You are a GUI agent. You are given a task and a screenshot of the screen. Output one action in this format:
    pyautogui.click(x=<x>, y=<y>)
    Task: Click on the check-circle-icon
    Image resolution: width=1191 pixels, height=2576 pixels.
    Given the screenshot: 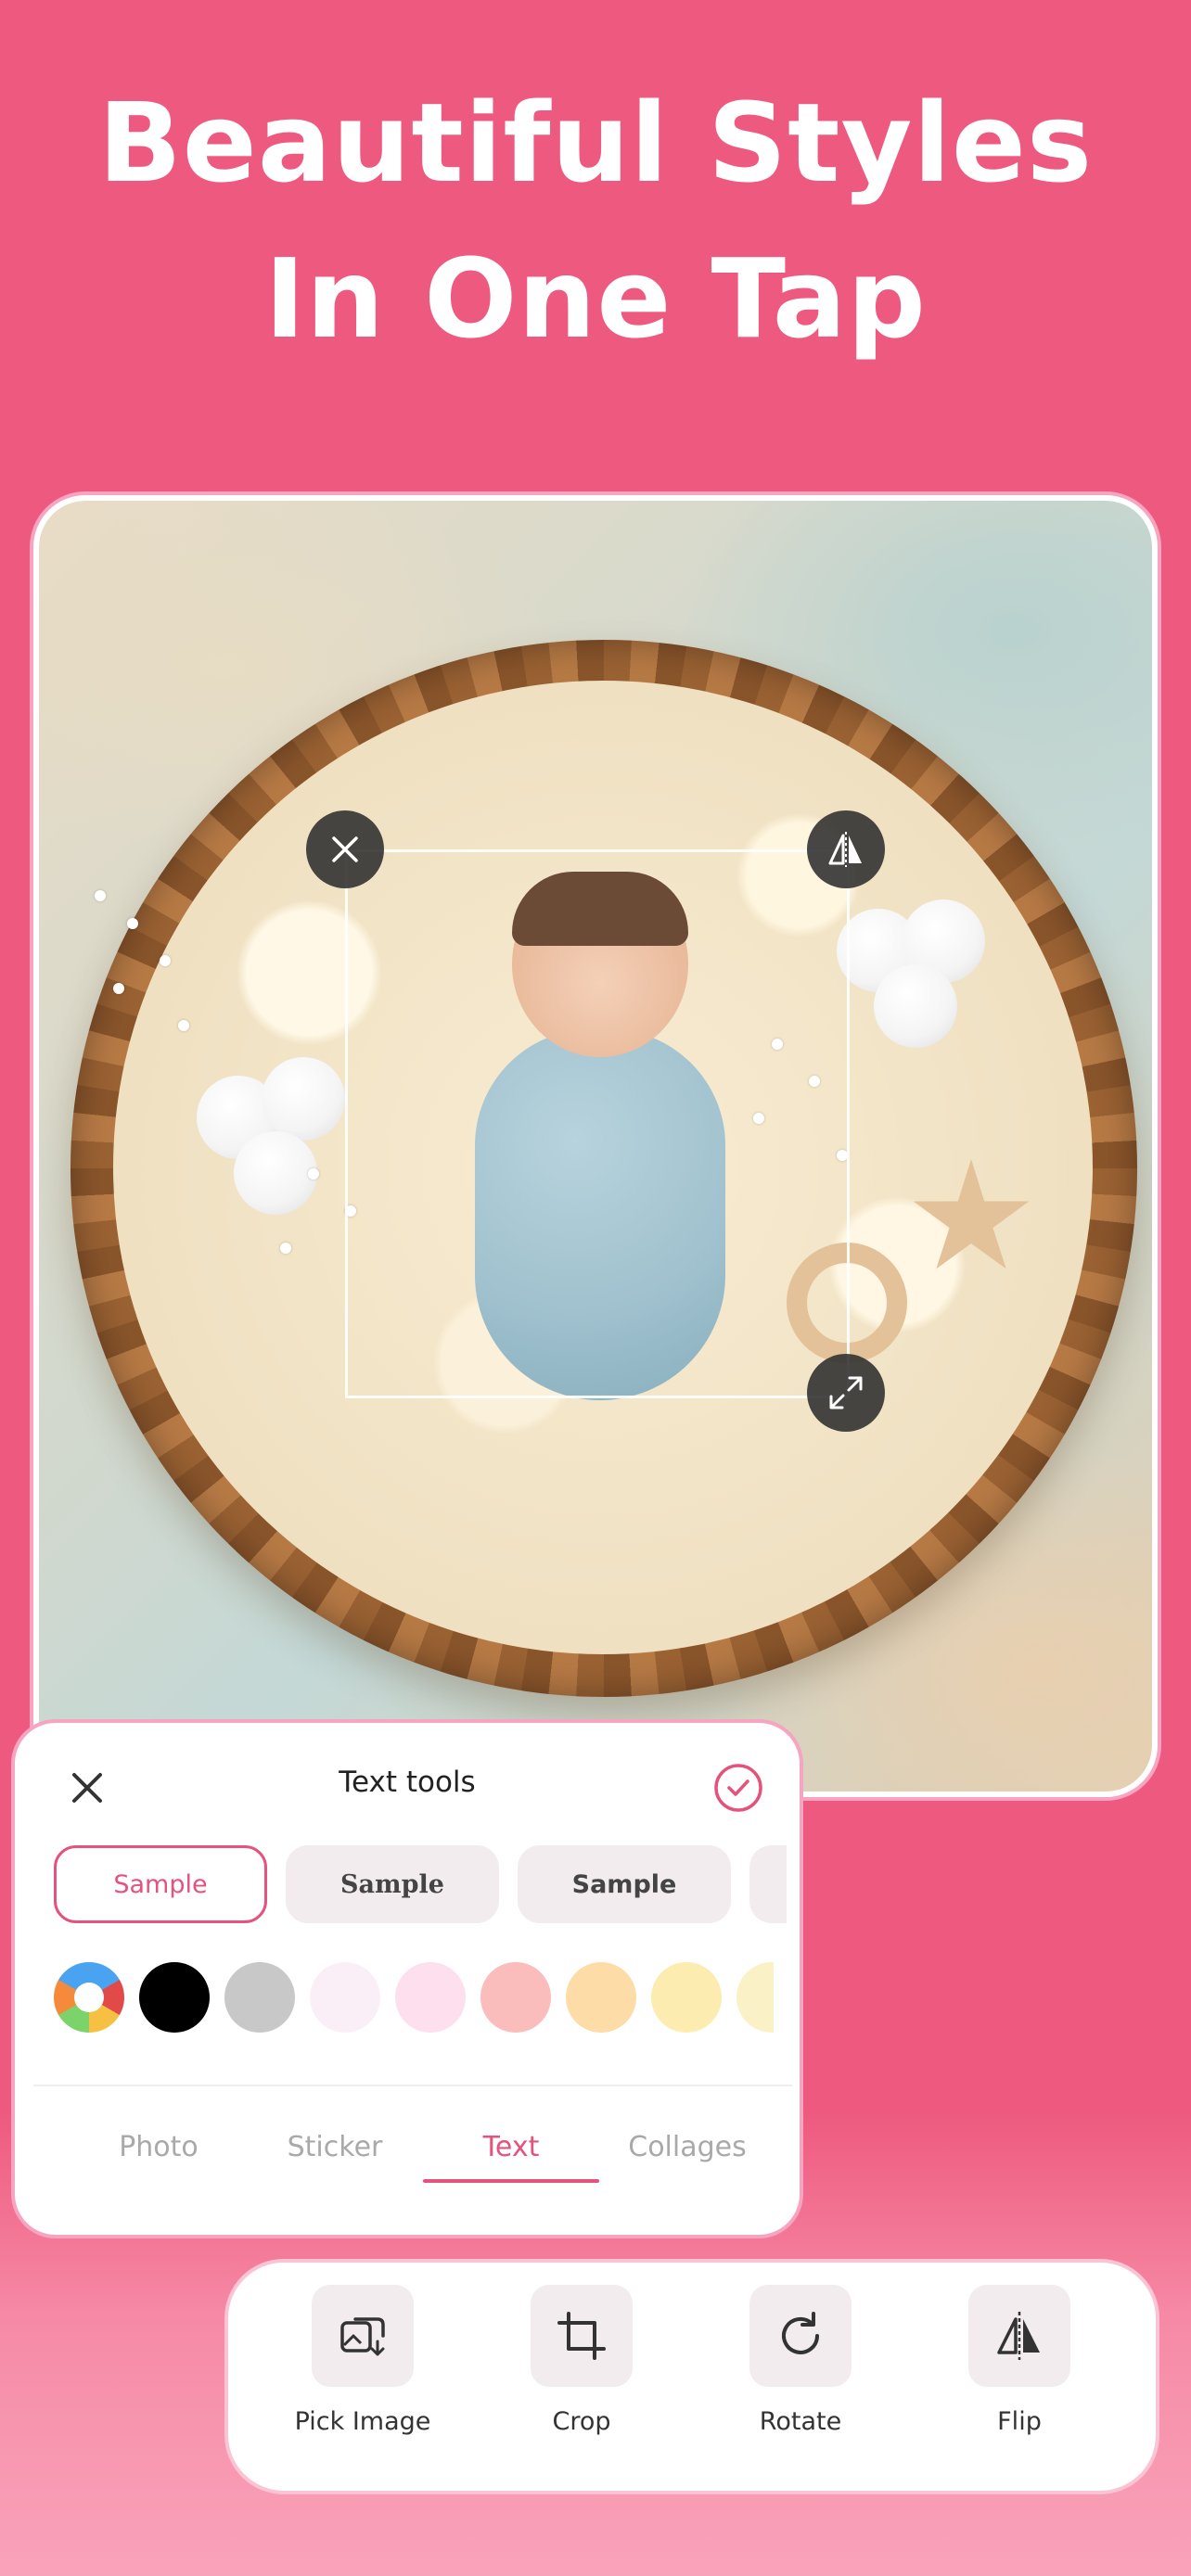 What is the action you would take?
    pyautogui.click(x=738, y=1788)
    